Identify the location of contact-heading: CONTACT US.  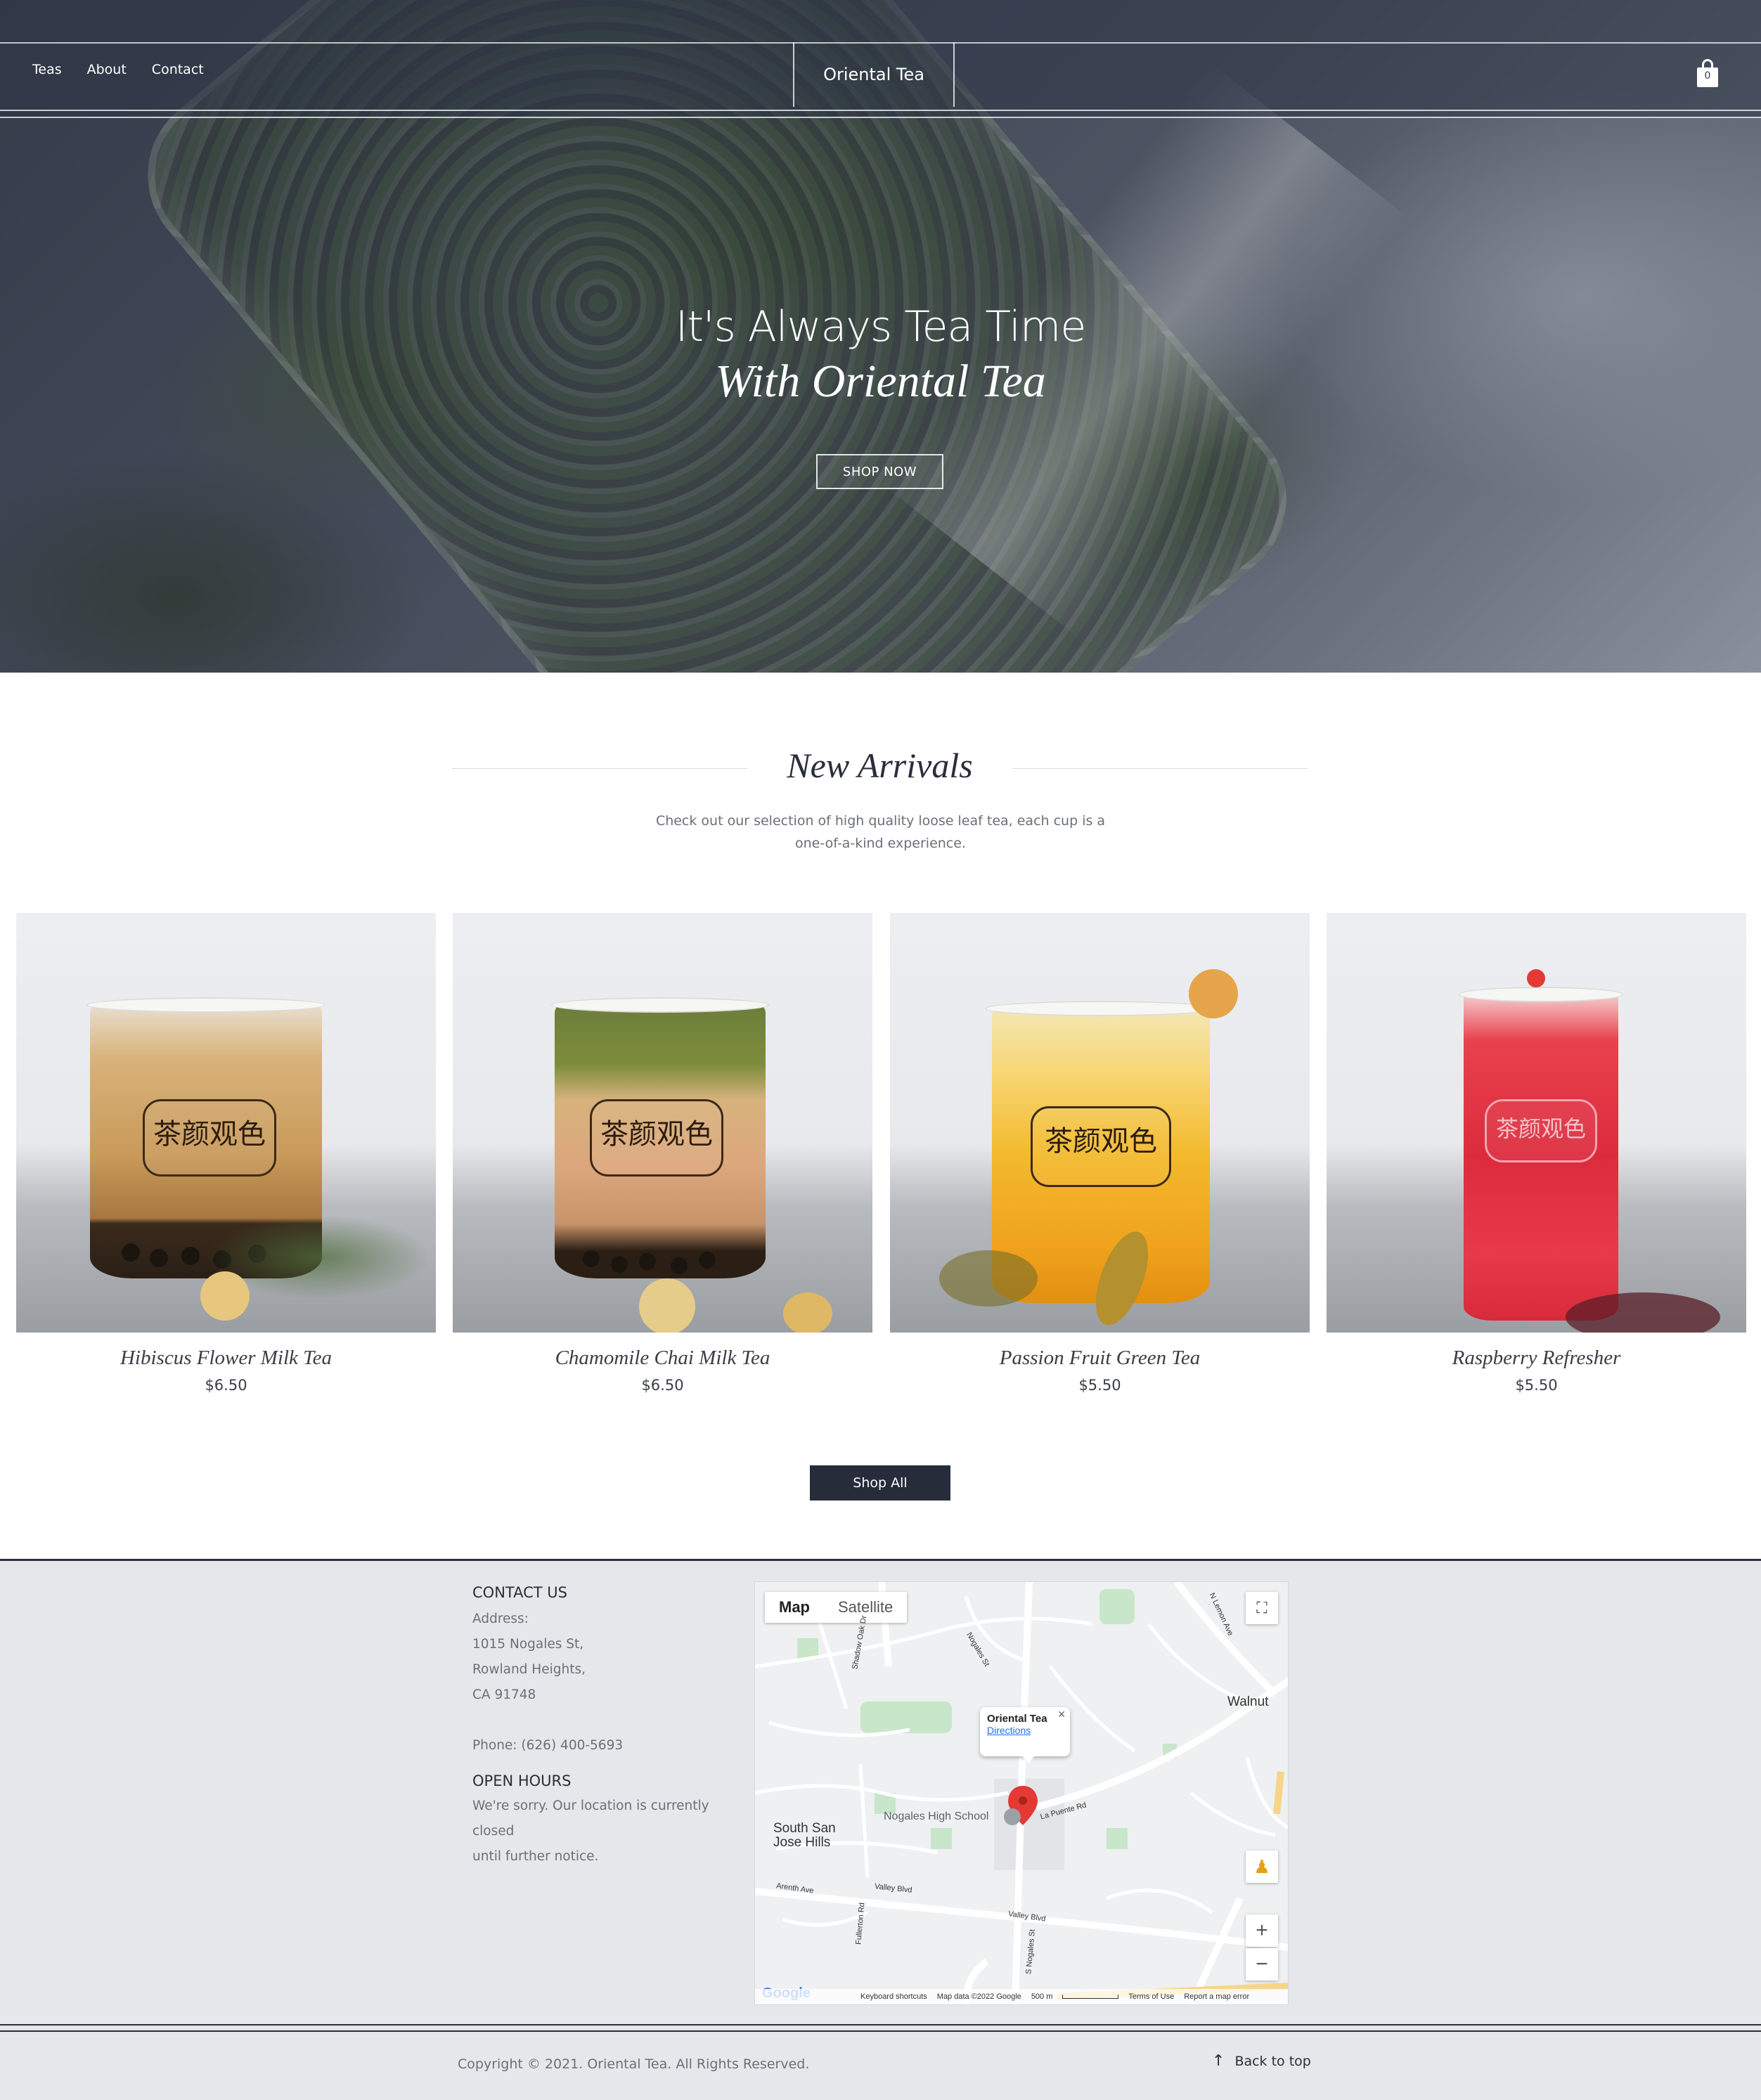
(520, 1592).